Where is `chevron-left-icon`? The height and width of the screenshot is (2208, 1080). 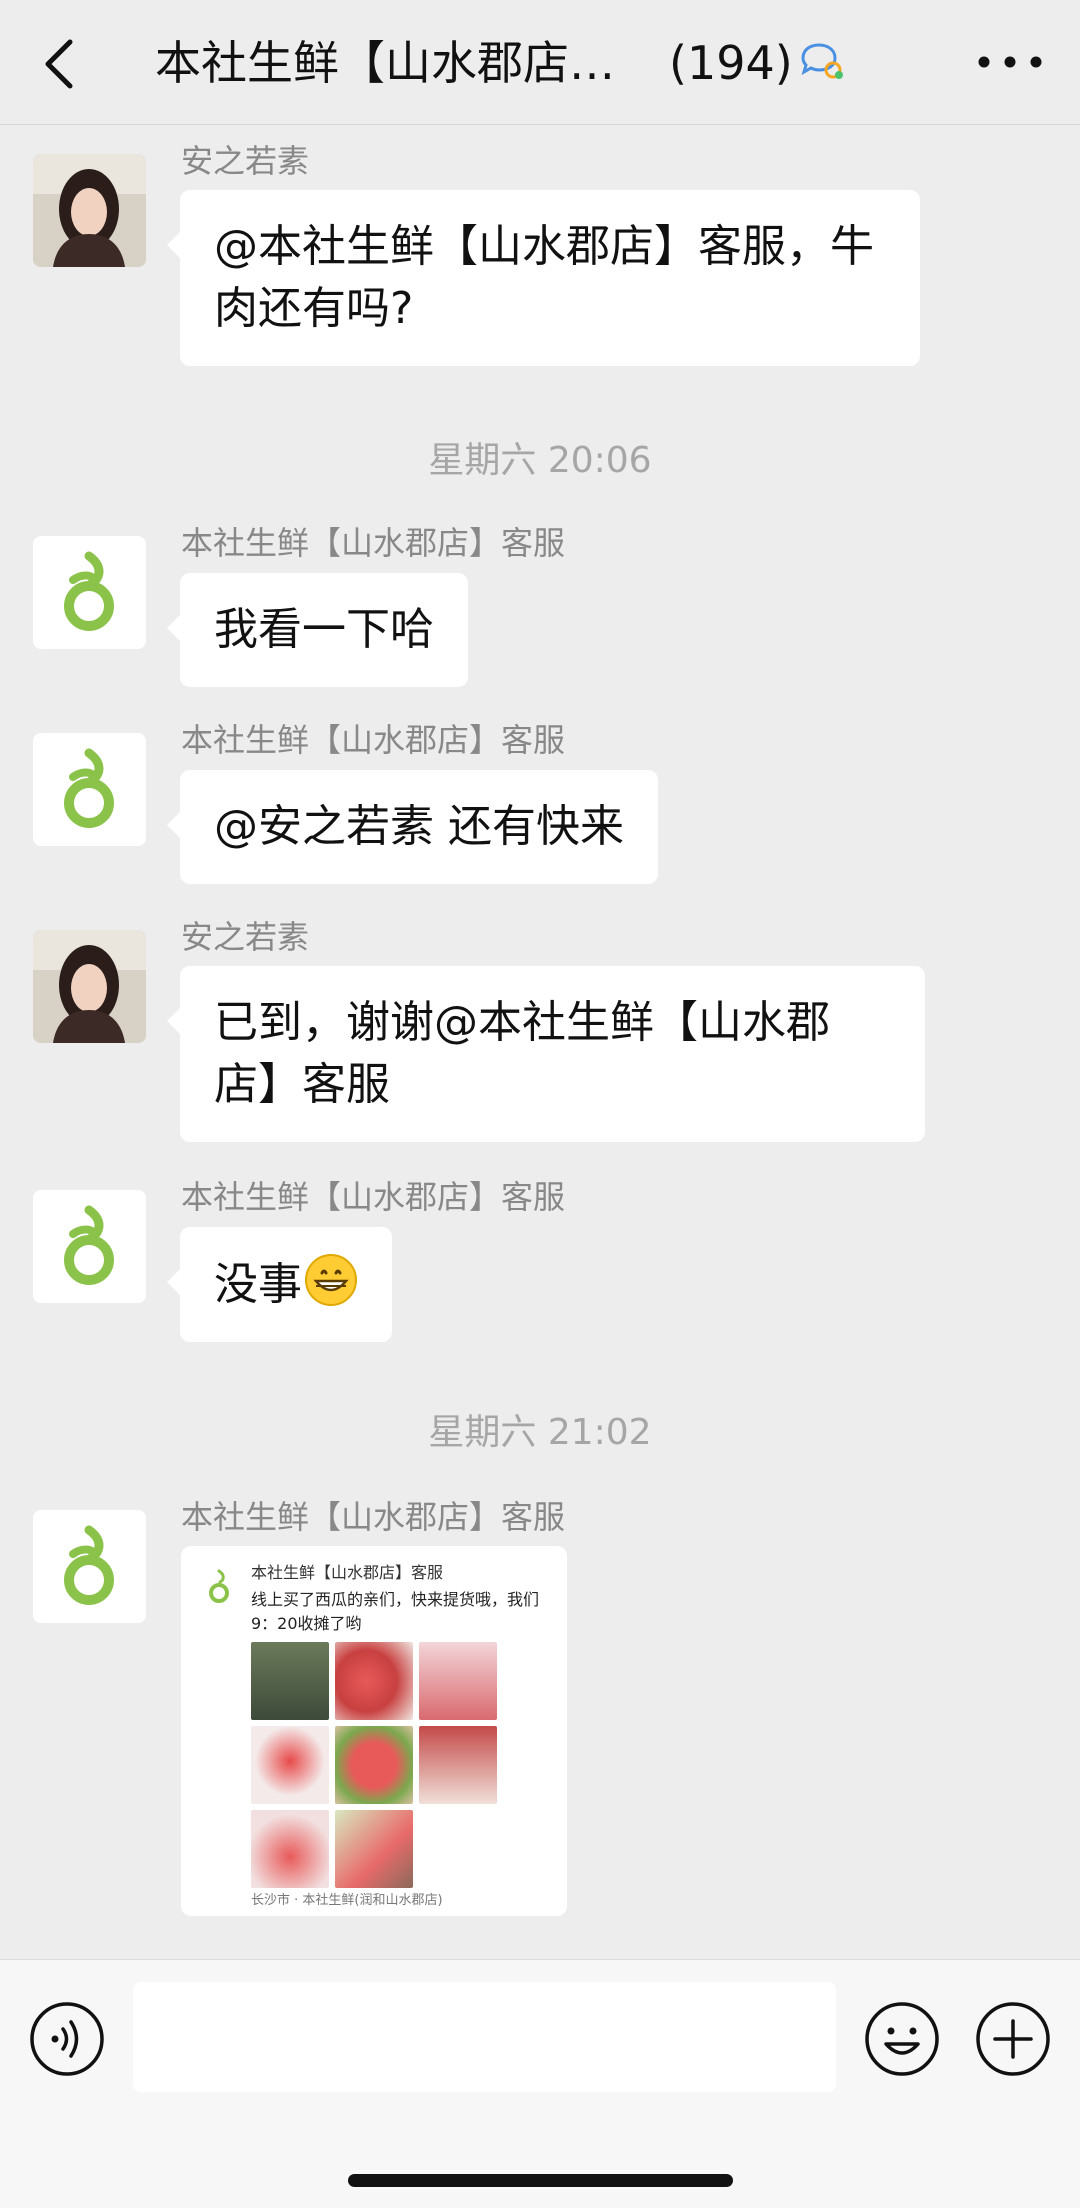 chevron-left-icon is located at coordinates (61, 64).